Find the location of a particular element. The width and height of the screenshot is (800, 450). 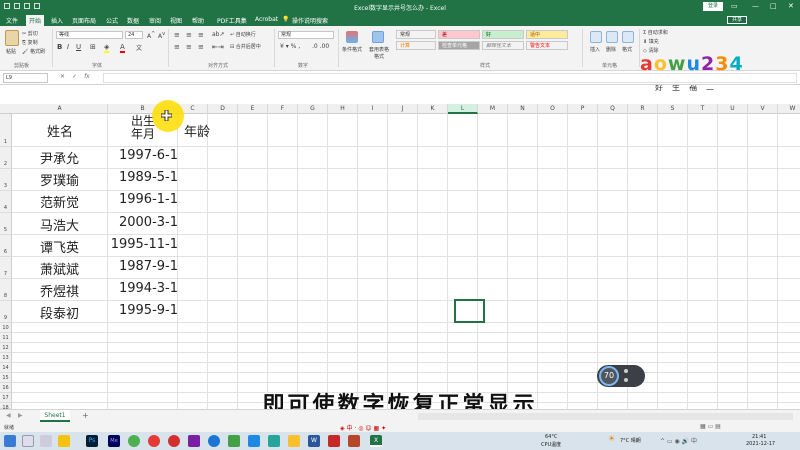

autosum-button: Σ 自动求和 is located at coordinates (655, 32).